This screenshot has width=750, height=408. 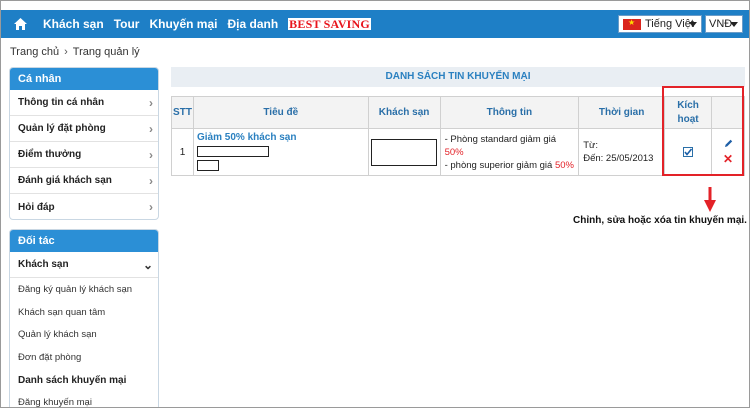 What do you see at coordinates (84, 206) in the screenshot?
I see `sidebar-item-faq: Hỏi đáp ›` at bounding box center [84, 206].